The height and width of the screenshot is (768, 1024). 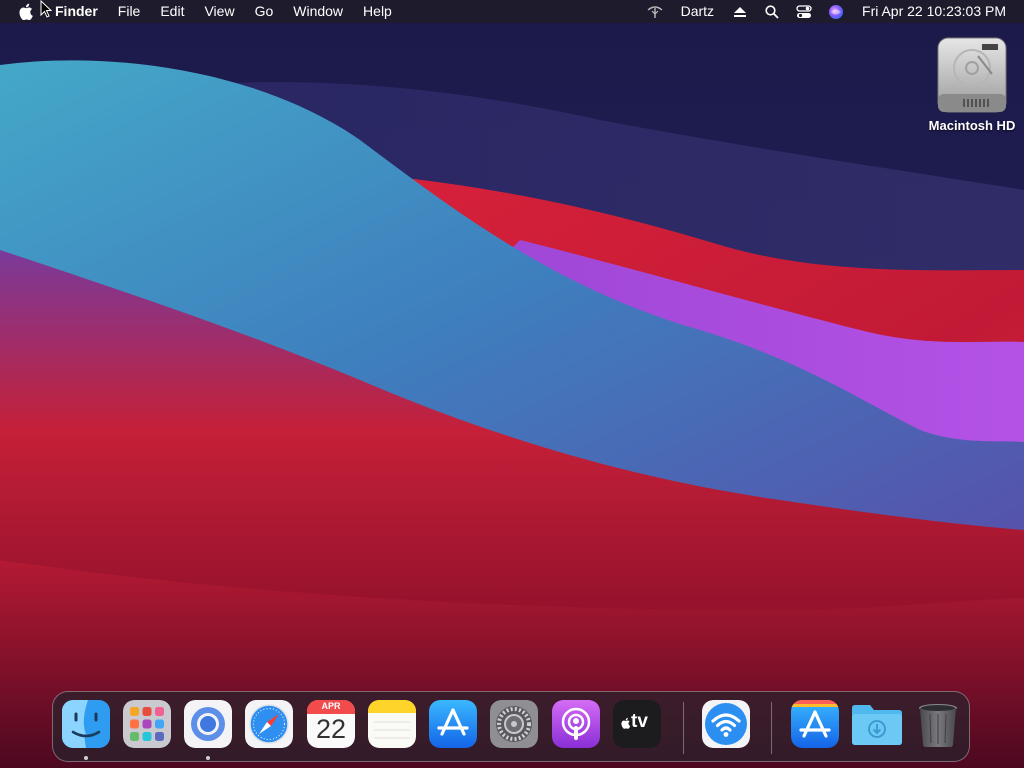 I want to click on gear-icon, so click(x=514, y=724).